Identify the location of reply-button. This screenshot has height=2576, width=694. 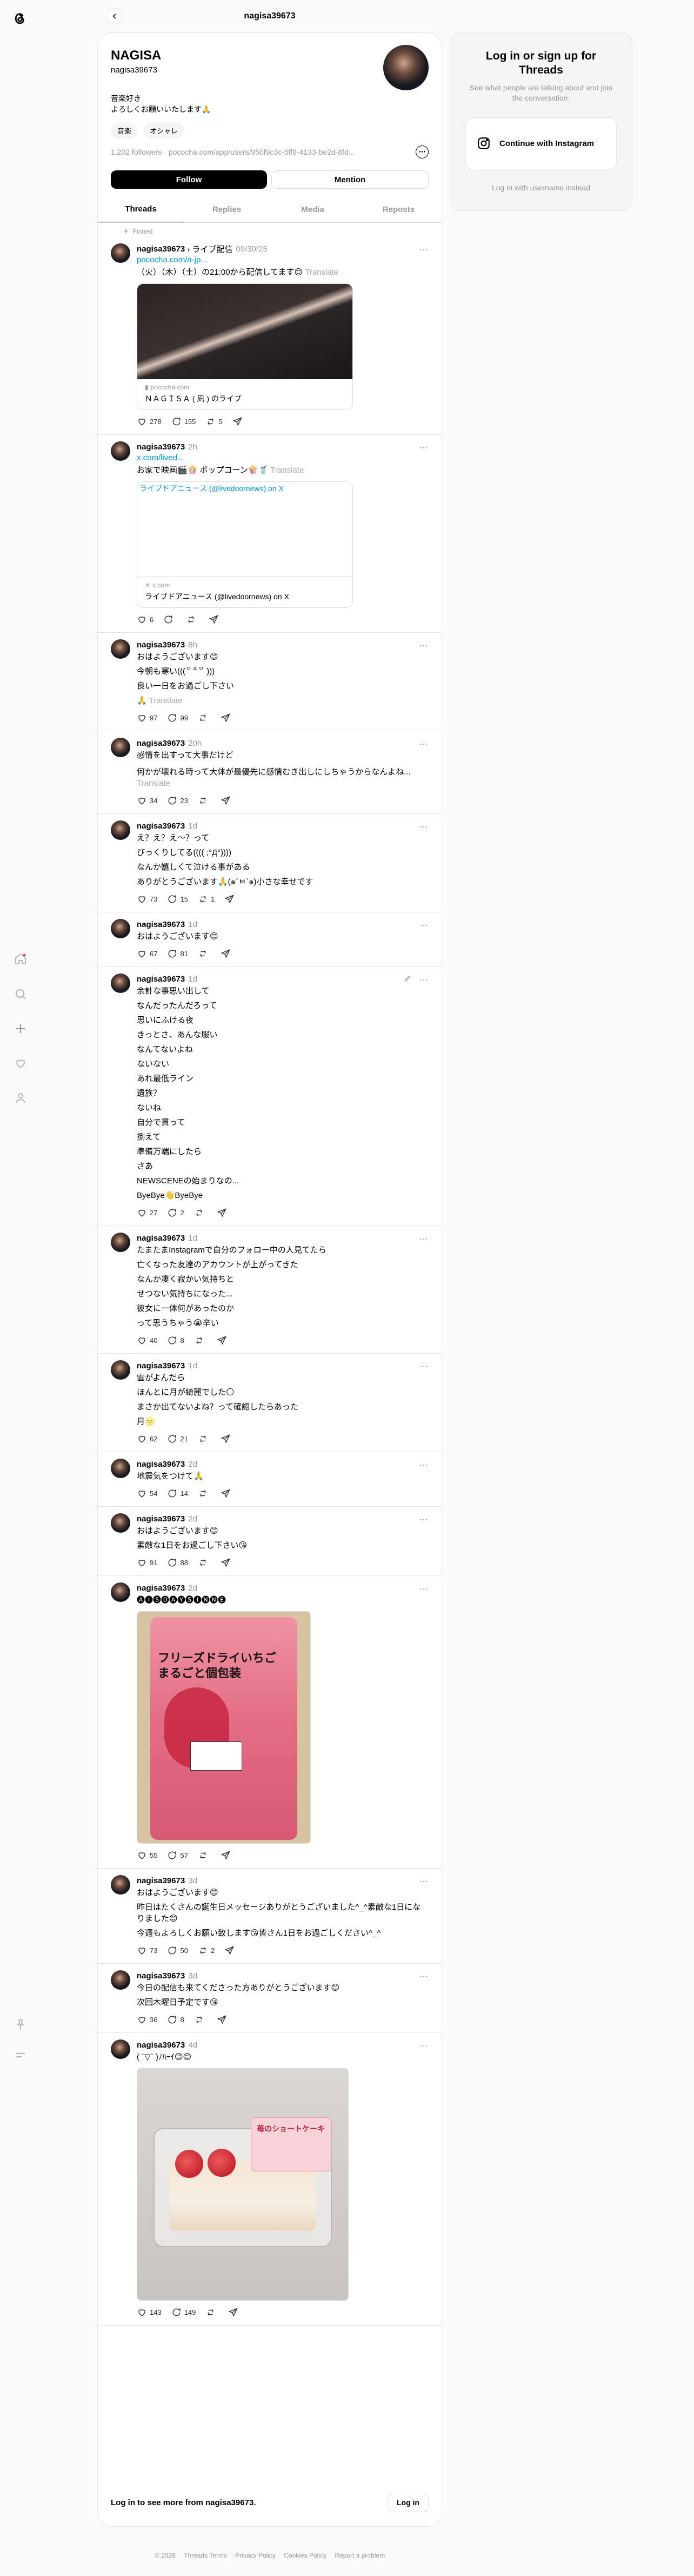
(169, 619).